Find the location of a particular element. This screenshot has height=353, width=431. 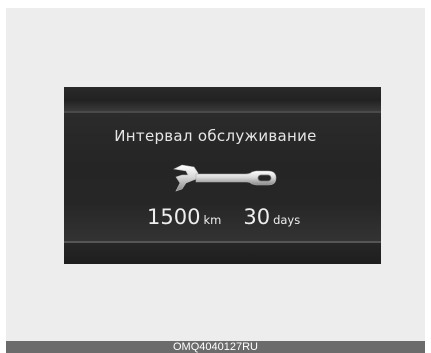

days-unit: days is located at coordinates (287, 220).